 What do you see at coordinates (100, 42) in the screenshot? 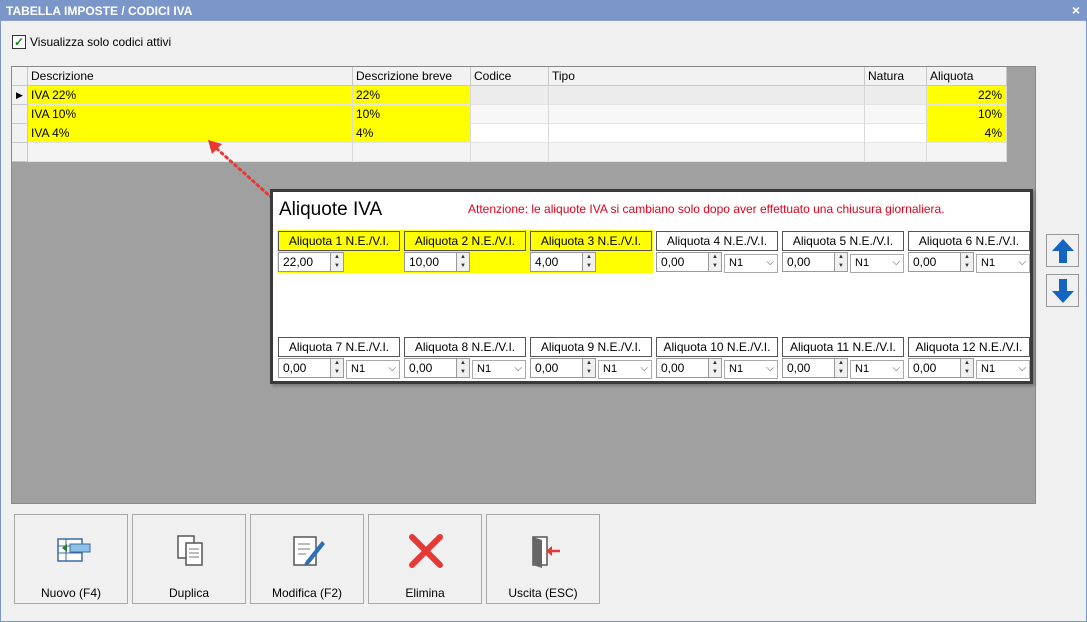
I see `active-codes-label: Visualizza solo codici attivi` at bounding box center [100, 42].